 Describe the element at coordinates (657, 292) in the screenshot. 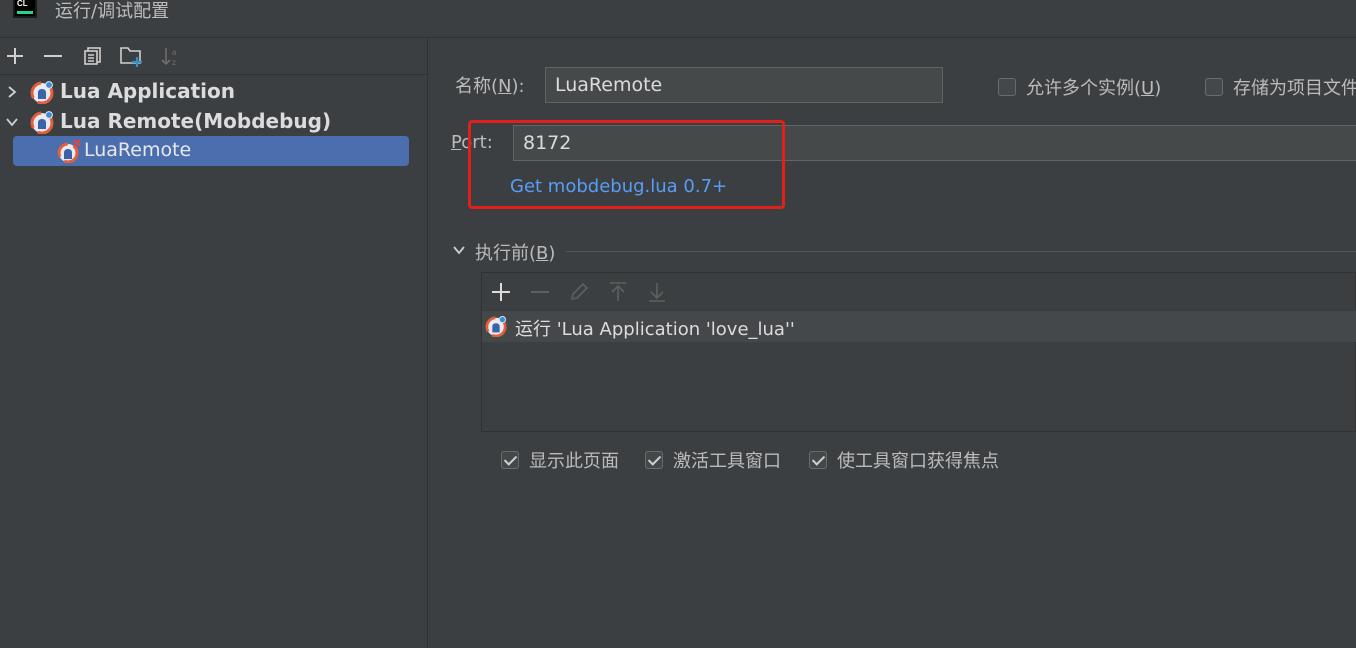

I see `move-down-icon` at that location.